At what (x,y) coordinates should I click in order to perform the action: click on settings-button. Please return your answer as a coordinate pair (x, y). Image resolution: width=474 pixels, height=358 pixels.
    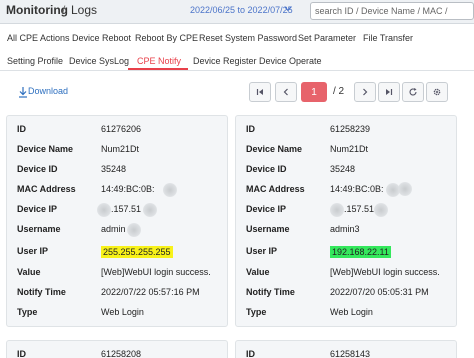
    Looking at the image, I should click on (437, 92).